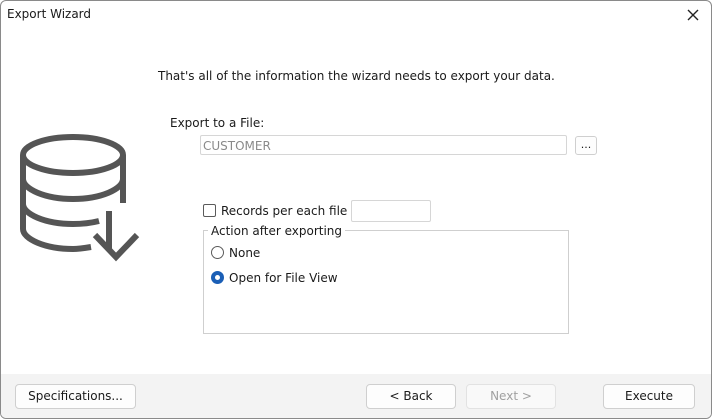 This screenshot has height=419, width=712. I want to click on window-title: Export Wizard, so click(49, 14).